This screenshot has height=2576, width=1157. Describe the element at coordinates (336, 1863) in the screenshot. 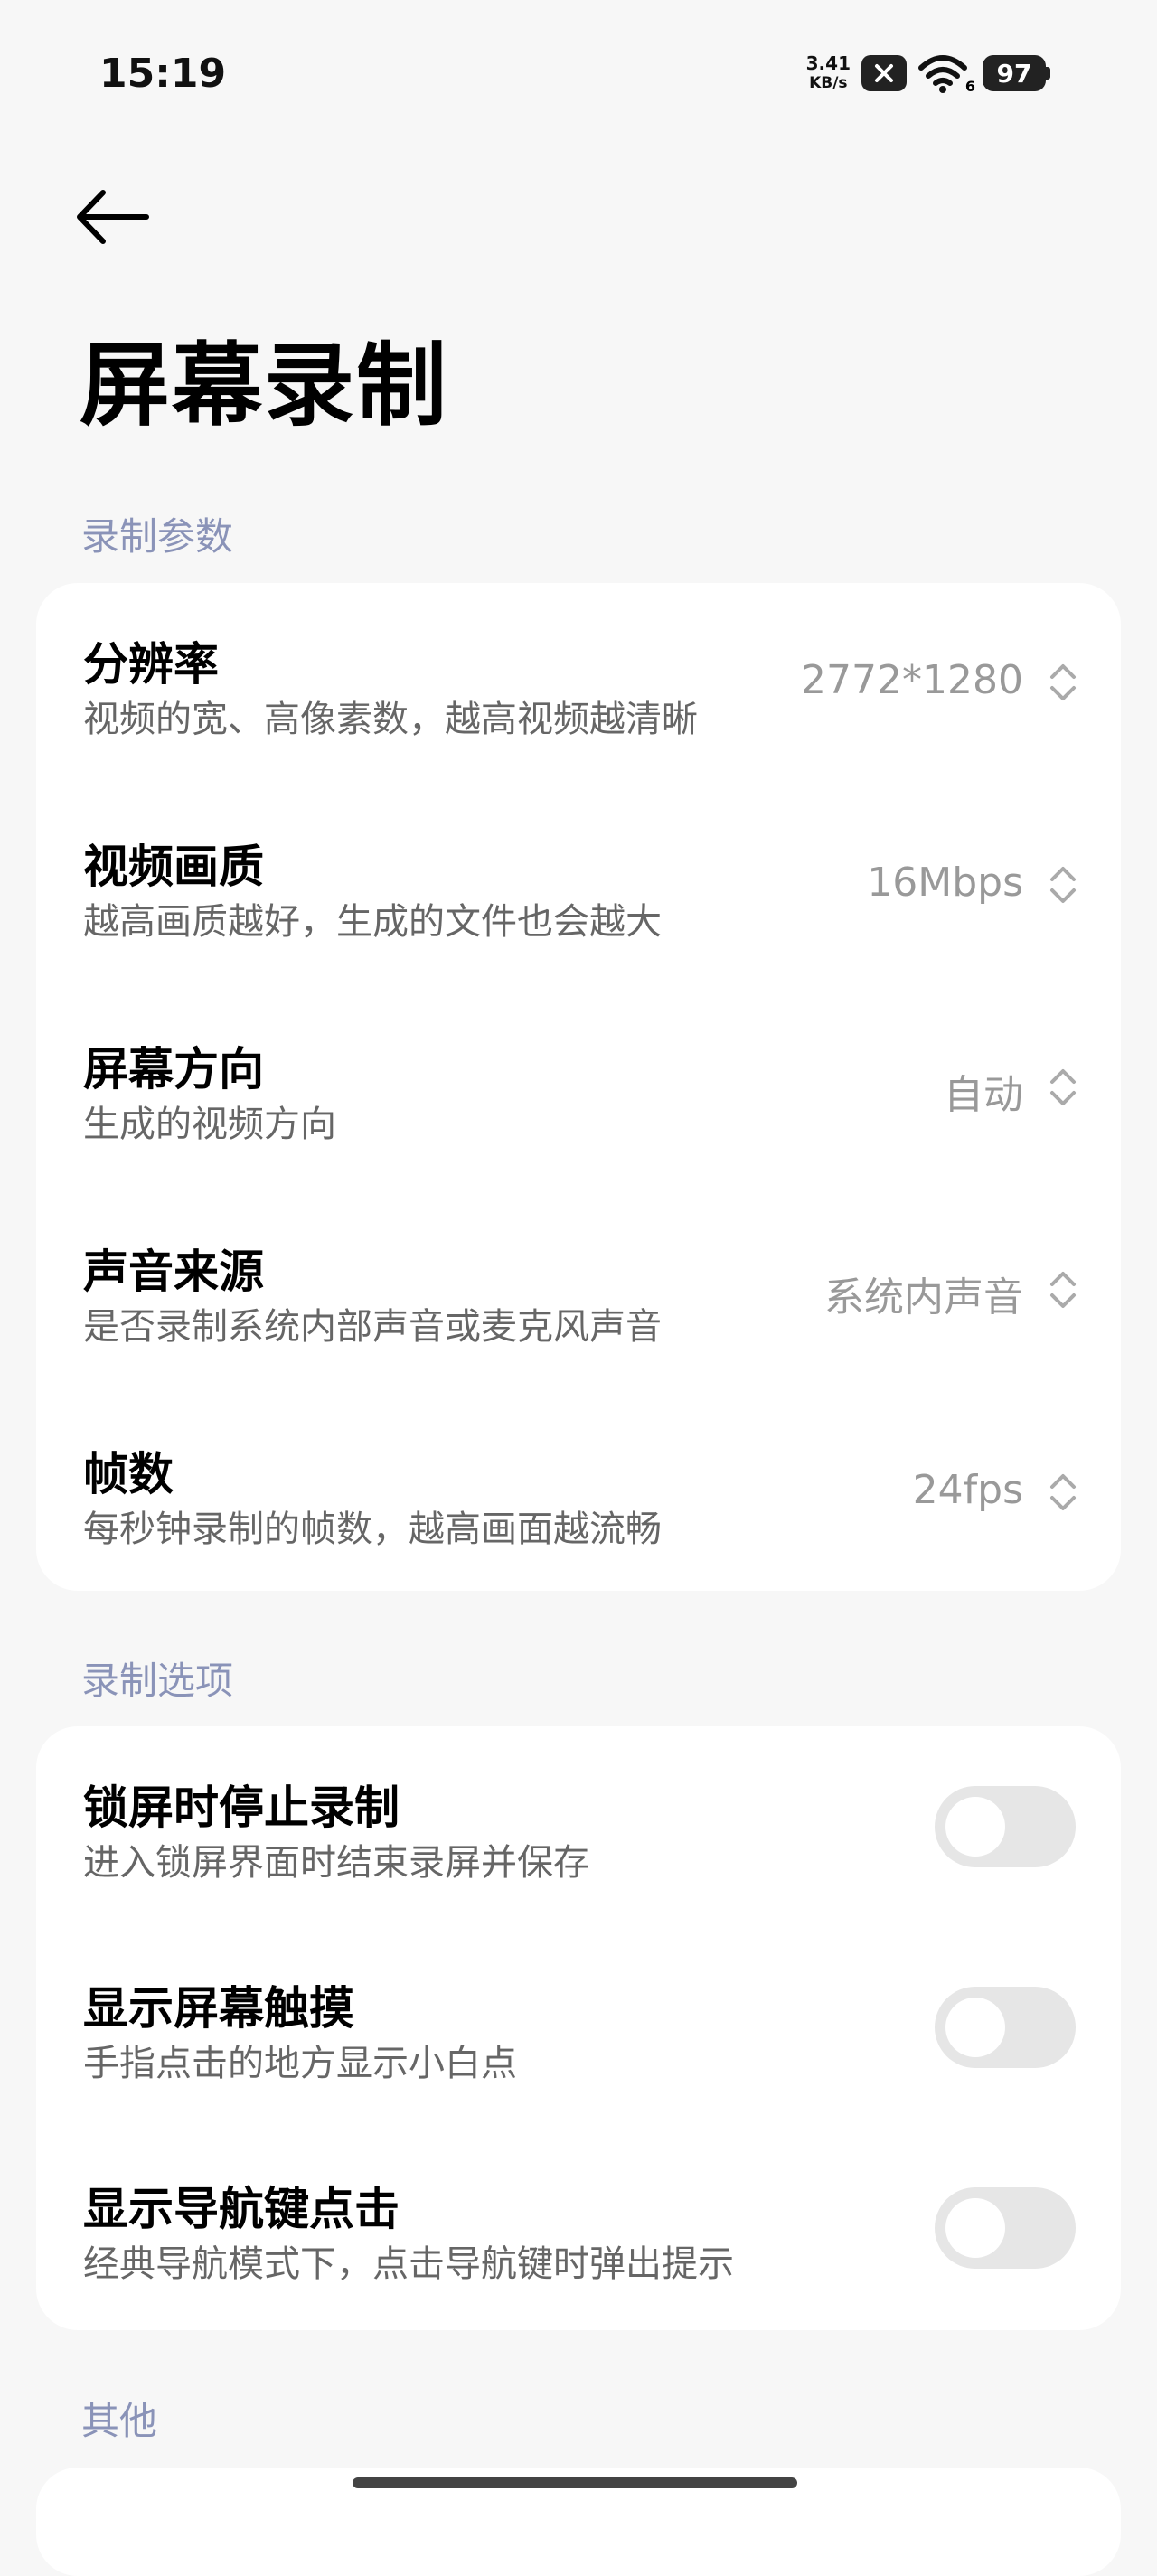

I see `setting-description: 进入锁屏界面时结束录屏并保存` at that location.